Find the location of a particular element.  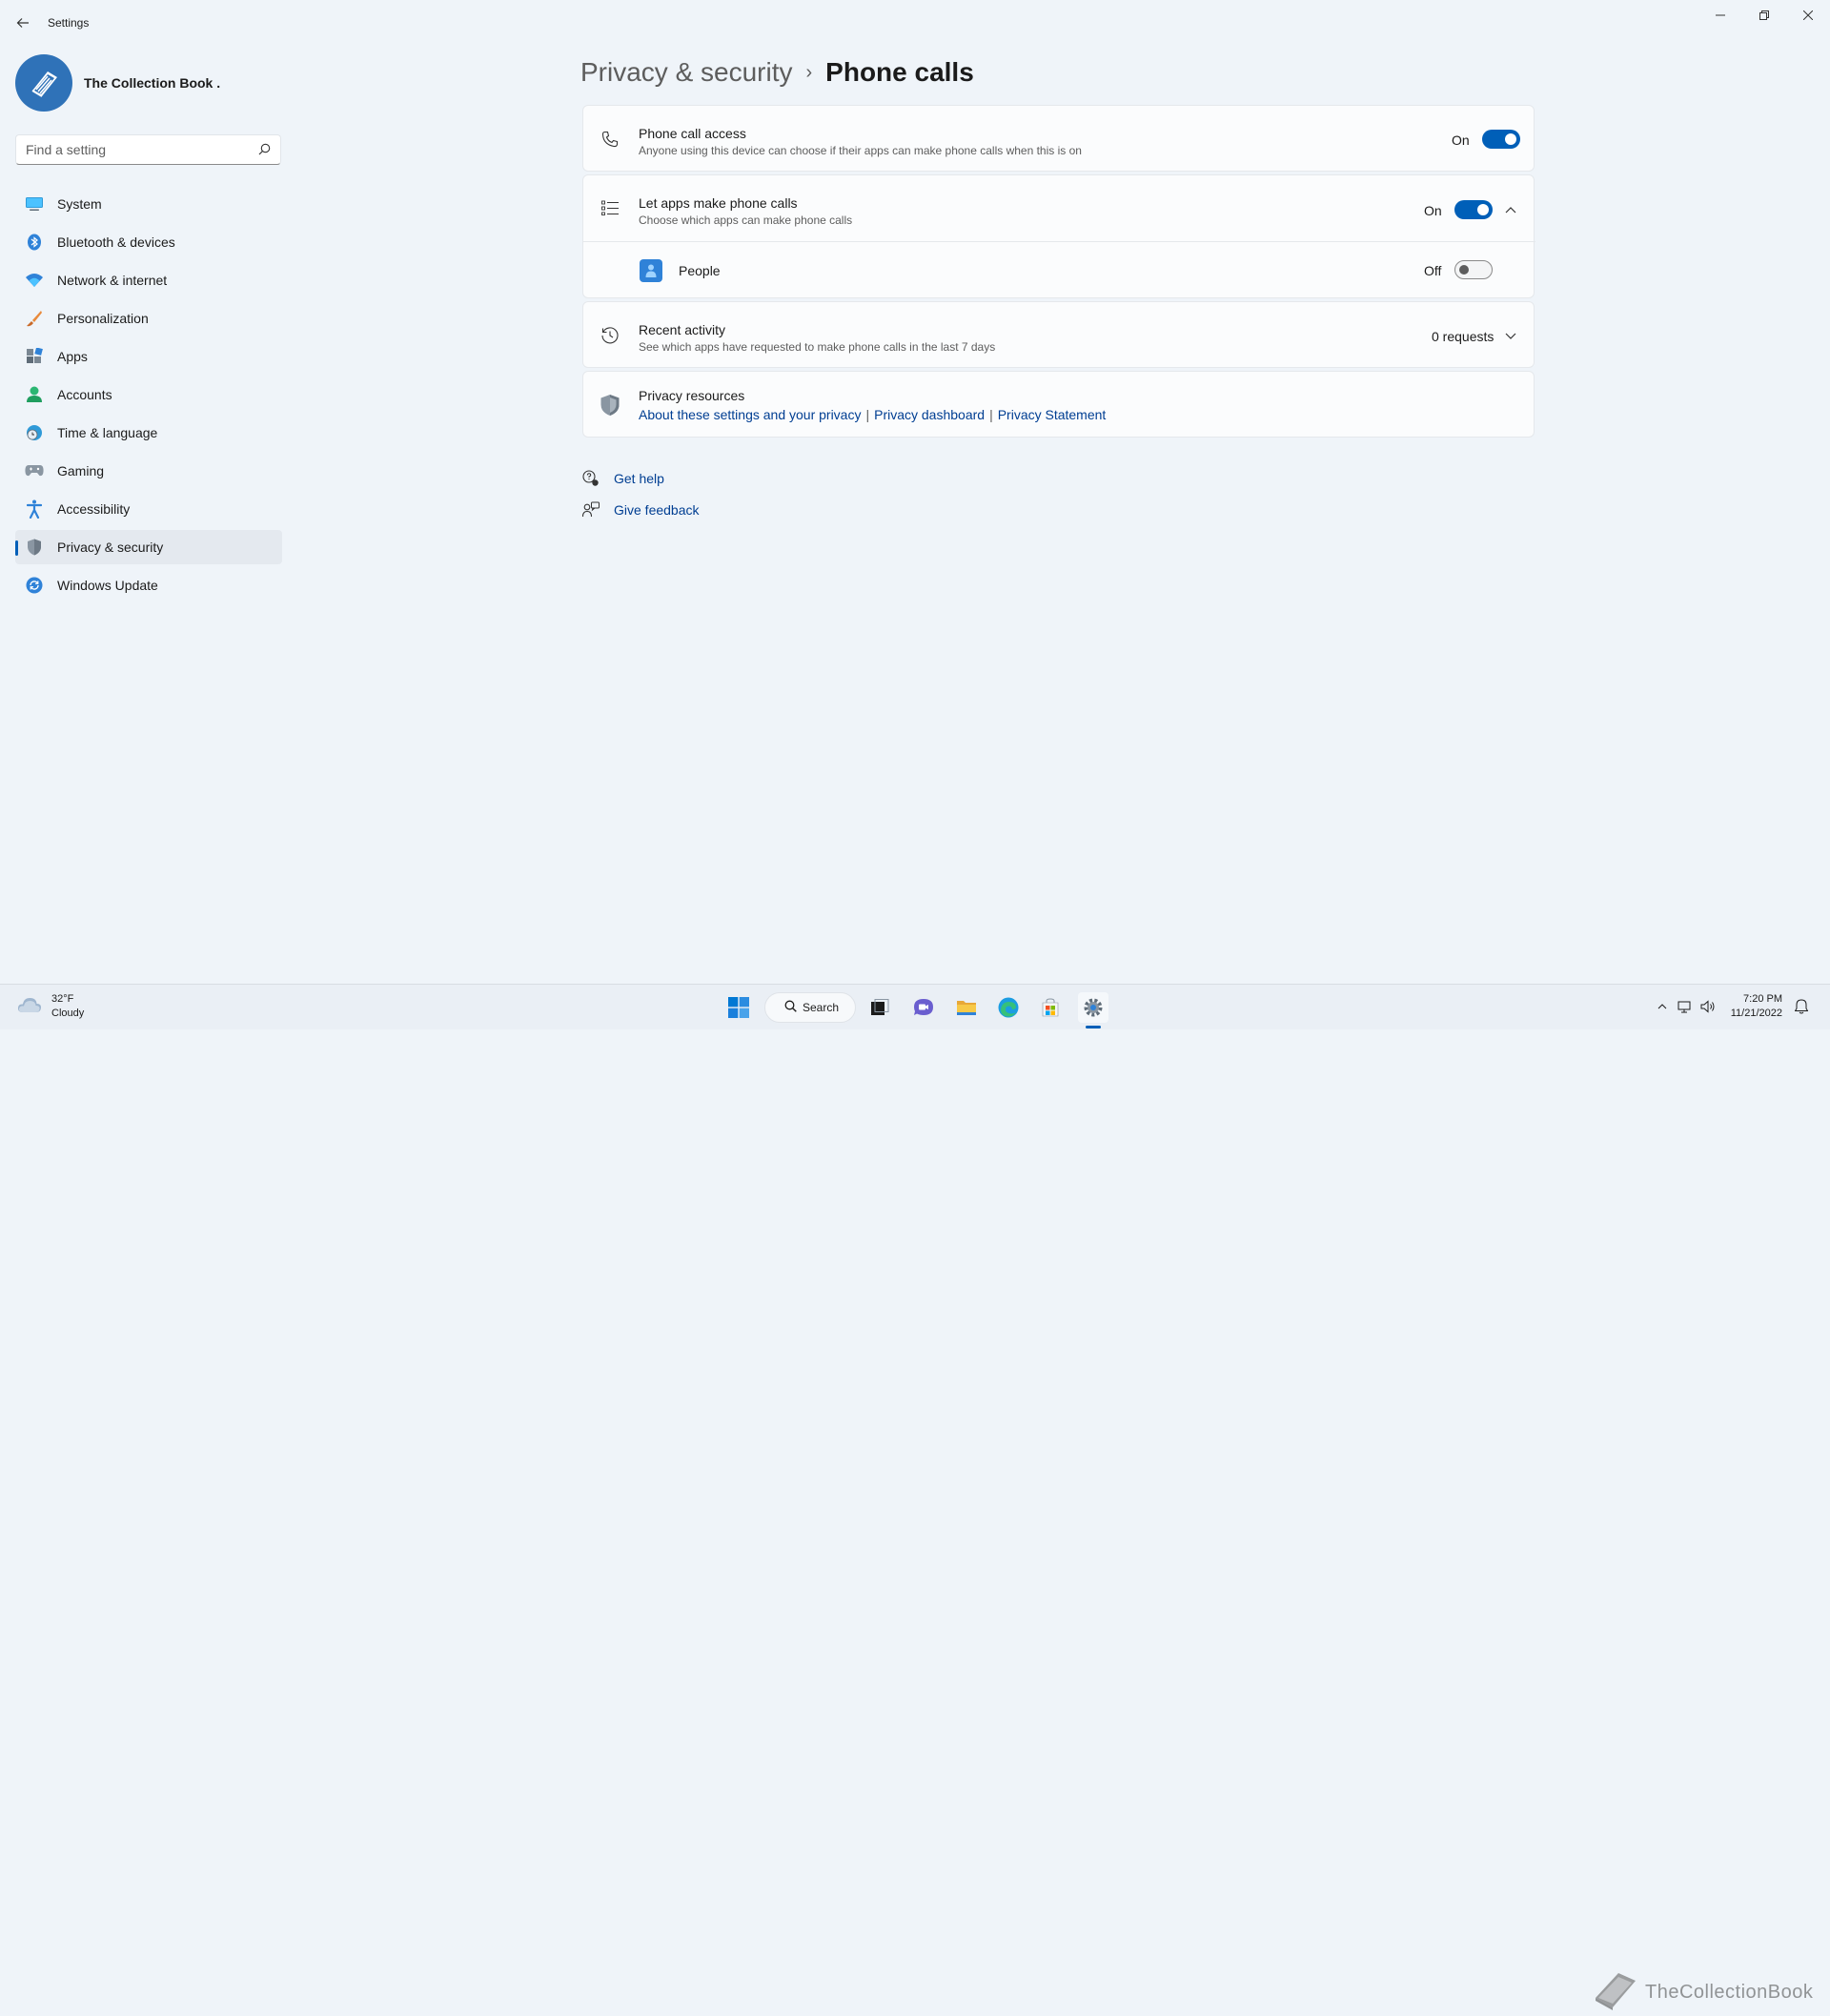

weather-widget: 32°F Cloudy is located at coordinates (50, 1006).